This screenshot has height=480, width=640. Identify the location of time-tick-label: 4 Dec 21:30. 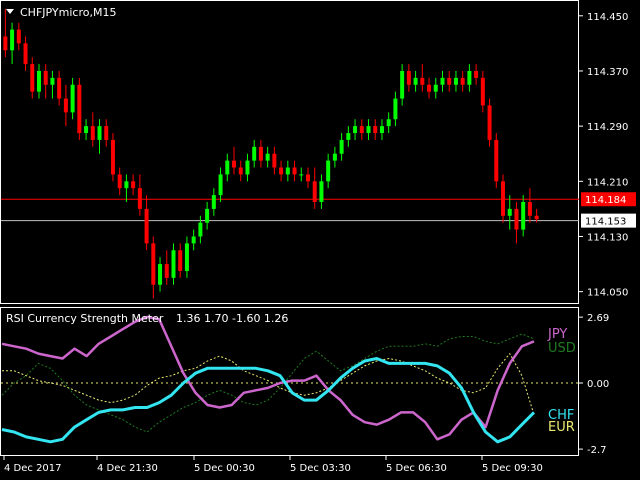
(127, 468).